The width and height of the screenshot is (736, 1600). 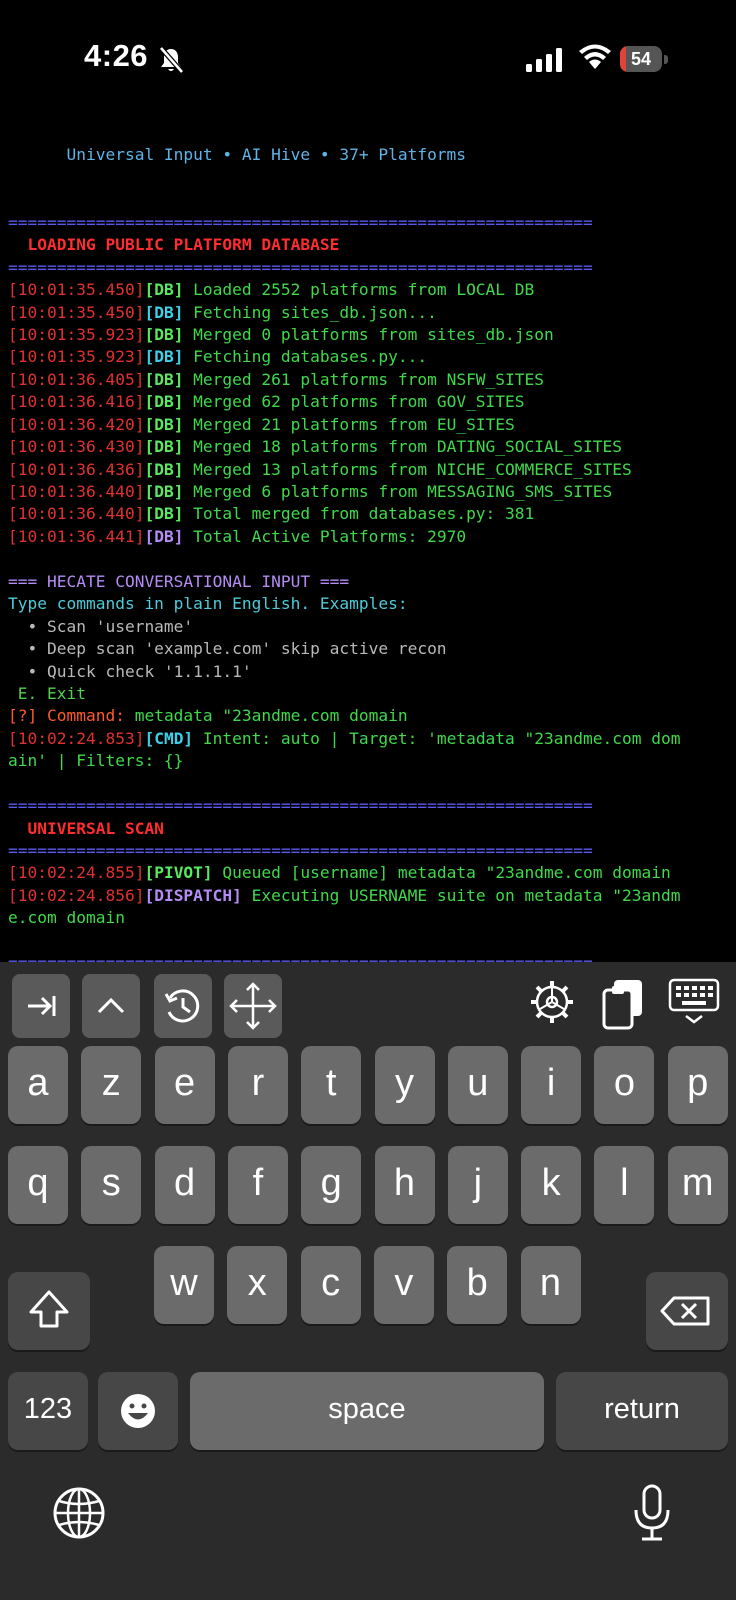 What do you see at coordinates (697, 1185) in the screenshot?
I see `key-m: m` at bounding box center [697, 1185].